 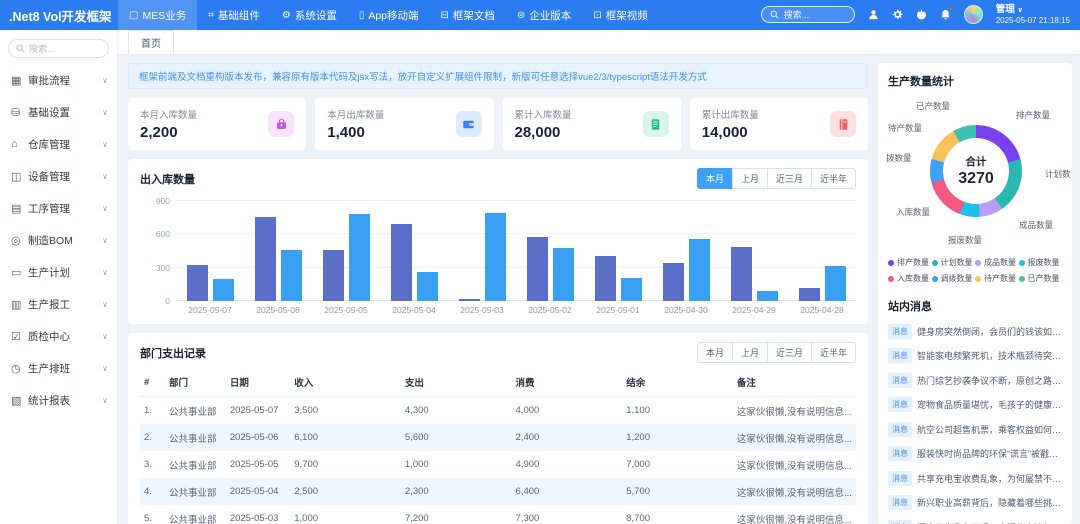 What do you see at coordinates (58, 112) in the screenshot?
I see `sidebar-item-基础设置: ⛁ 基础设置 ∨` at bounding box center [58, 112].